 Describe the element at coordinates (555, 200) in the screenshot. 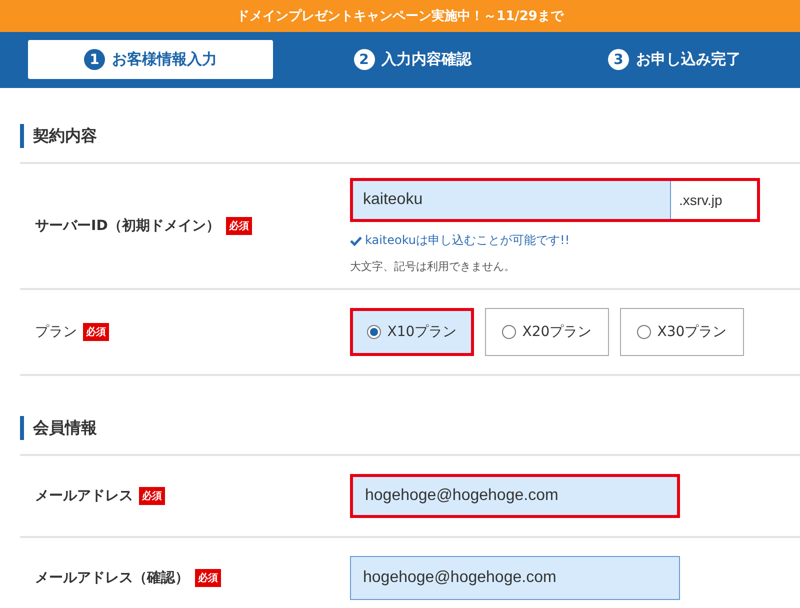

I see `server-id-field: kaiteoku .xsrv.jp` at that location.